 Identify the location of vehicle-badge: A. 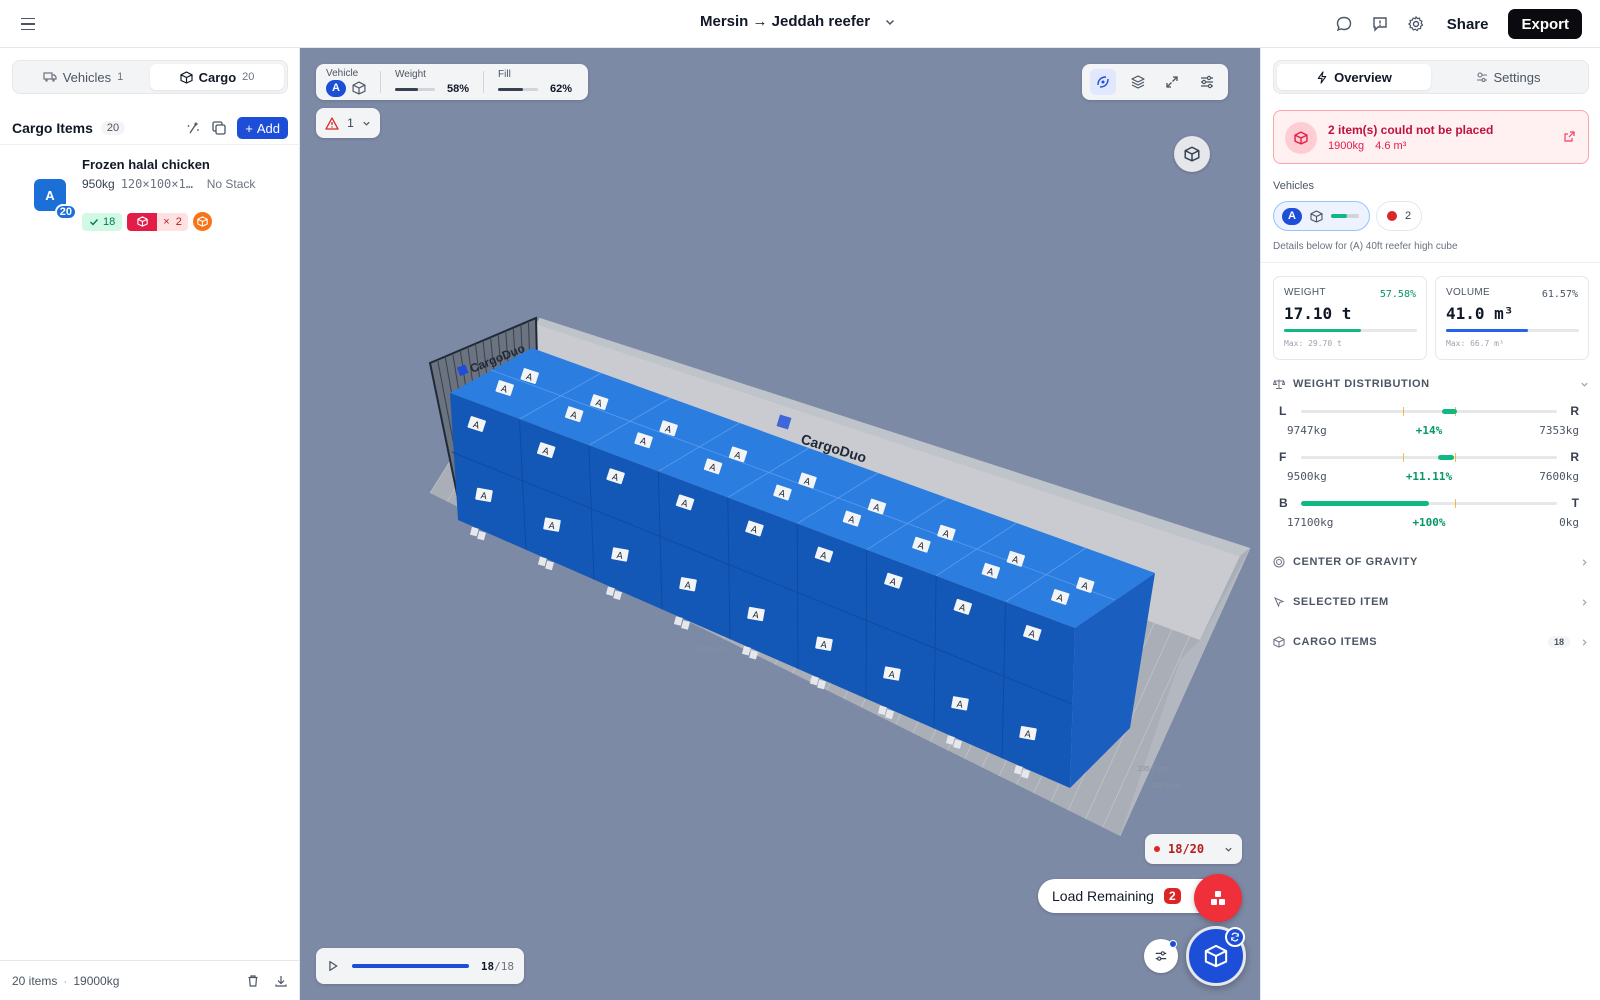
(336, 88).